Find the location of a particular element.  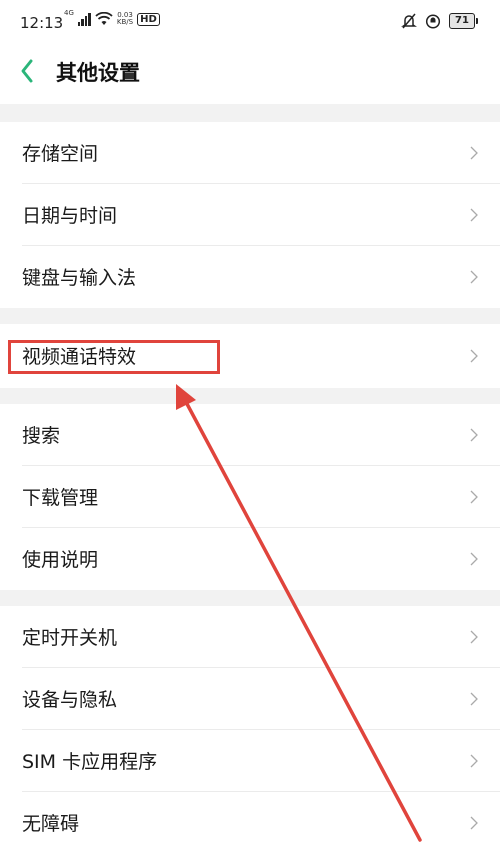

settings-item-label: 搜索 is located at coordinates (41, 436).